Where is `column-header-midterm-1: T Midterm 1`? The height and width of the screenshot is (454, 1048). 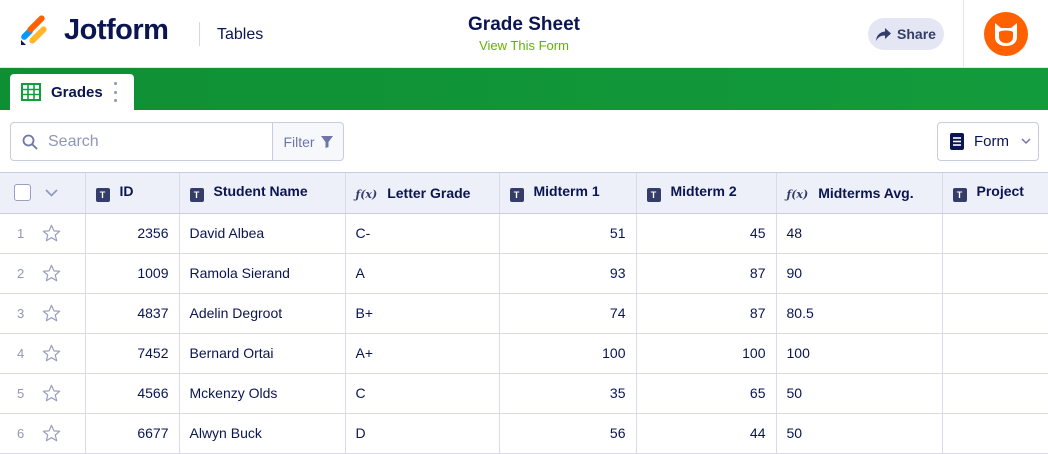 column-header-midterm-1: T Midterm 1 is located at coordinates (568, 193).